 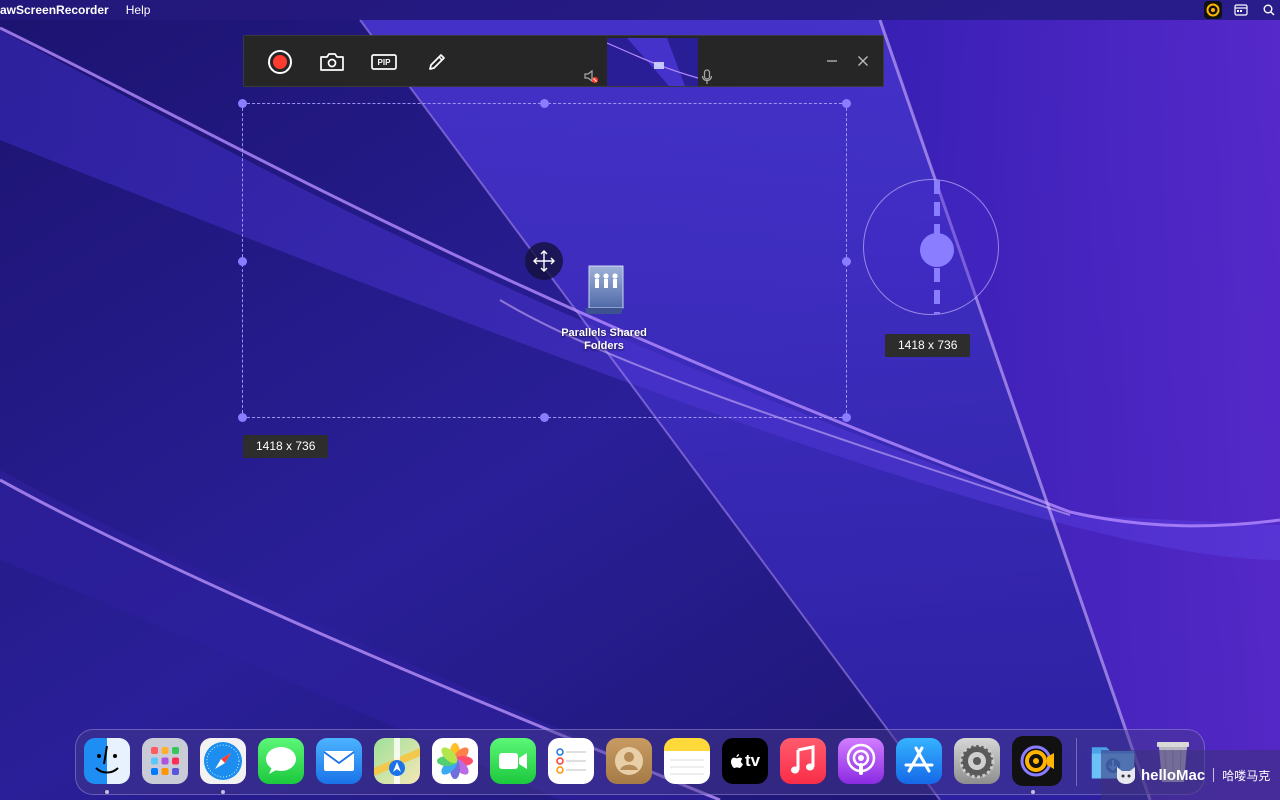 I want to click on selection-dimensions-label: 1418 x 736, so click(x=286, y=446).